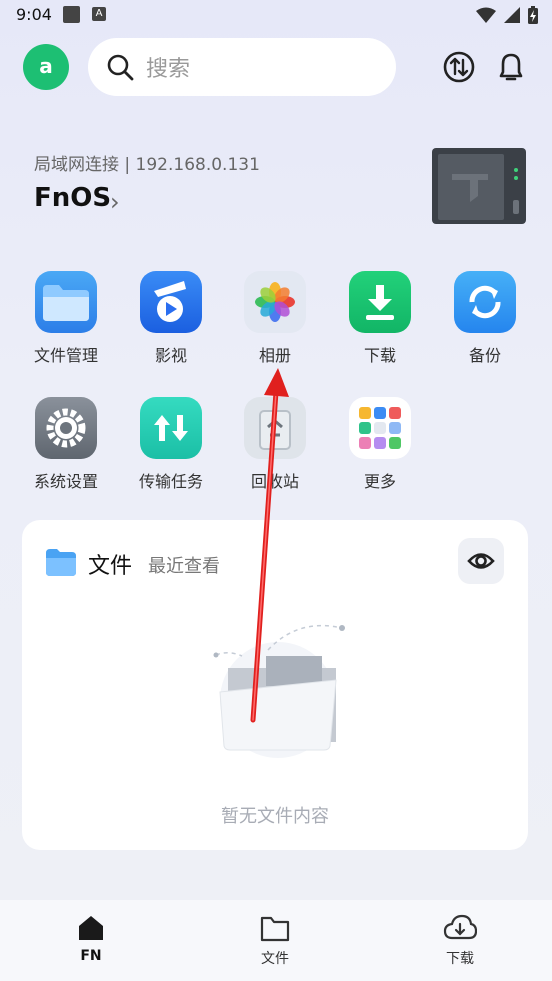  Describe the element at coordinates (275, 929) in the screenshot. I see `folder-outline-icon` at that location.